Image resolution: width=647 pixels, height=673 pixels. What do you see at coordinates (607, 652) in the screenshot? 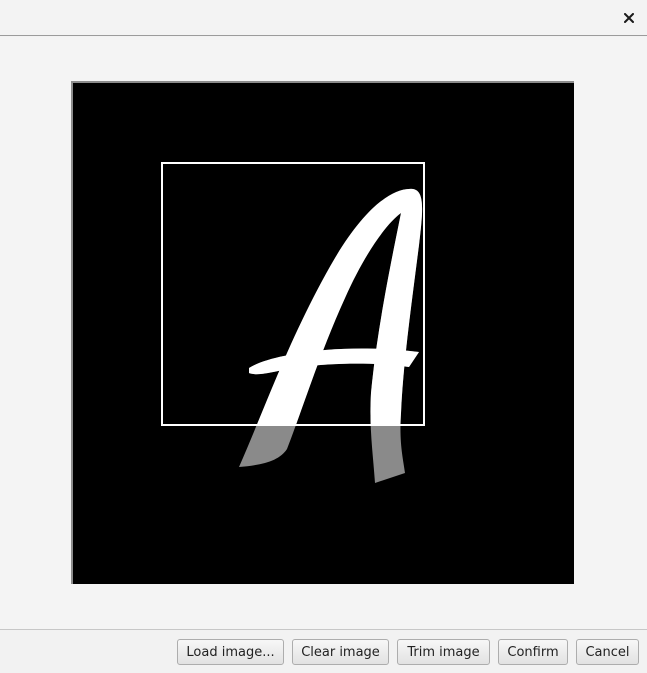
I see `cancel-button: Cancel` at bounding box center [607, 652].